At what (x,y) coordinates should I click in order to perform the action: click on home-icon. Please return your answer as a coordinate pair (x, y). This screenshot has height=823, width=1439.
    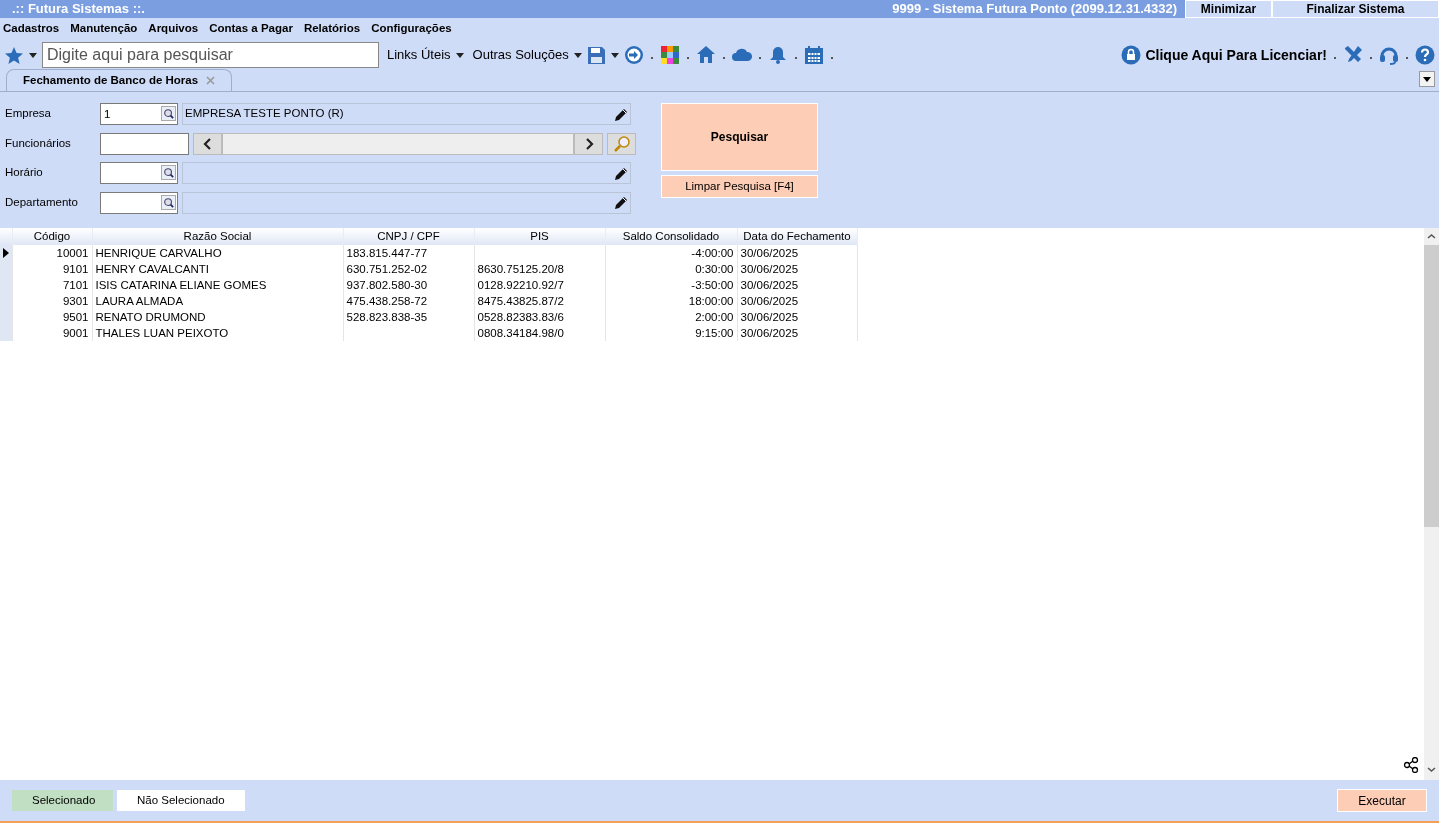
    Looking at the image, I should click on (705, 55).